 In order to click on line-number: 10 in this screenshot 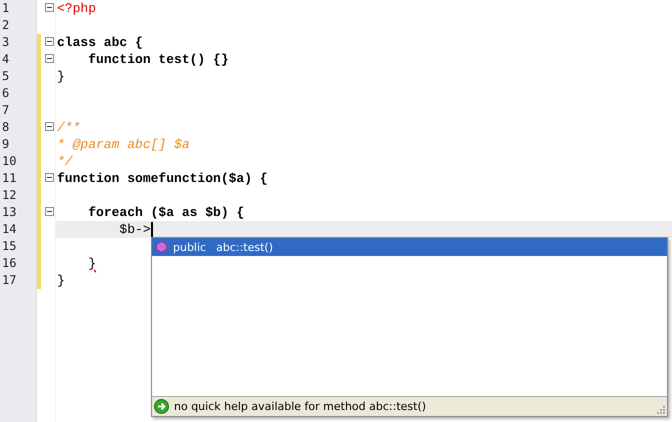, I will do `click(9, 161)`.